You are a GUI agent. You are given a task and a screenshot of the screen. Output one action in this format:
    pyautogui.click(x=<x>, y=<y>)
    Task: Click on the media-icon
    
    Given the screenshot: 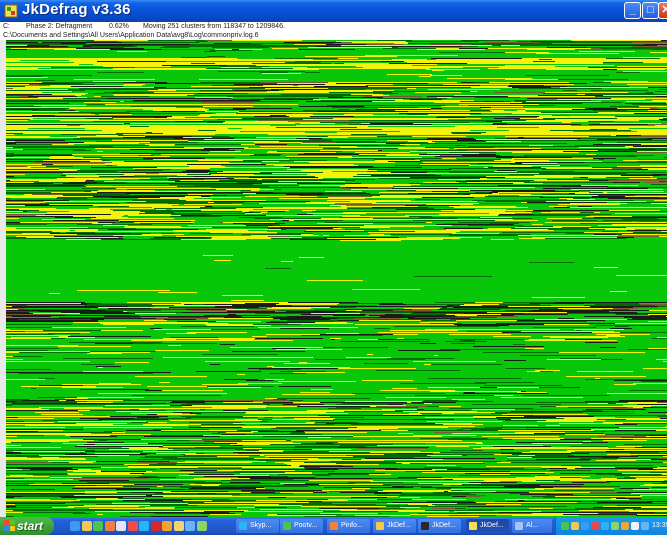 What is the action you would take?
    pyautogui.click(x=132, y=526)
    